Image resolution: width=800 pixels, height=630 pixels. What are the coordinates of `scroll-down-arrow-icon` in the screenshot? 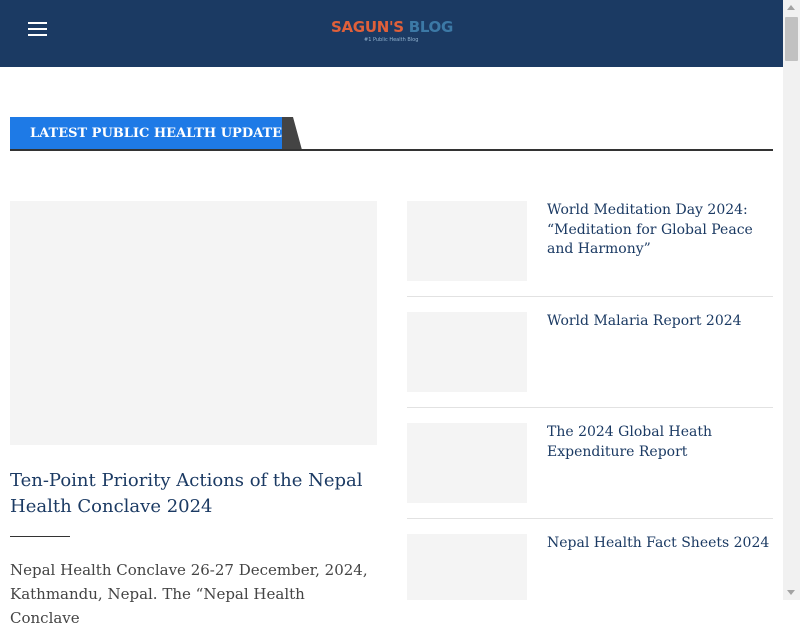 It's located at (791, 592).